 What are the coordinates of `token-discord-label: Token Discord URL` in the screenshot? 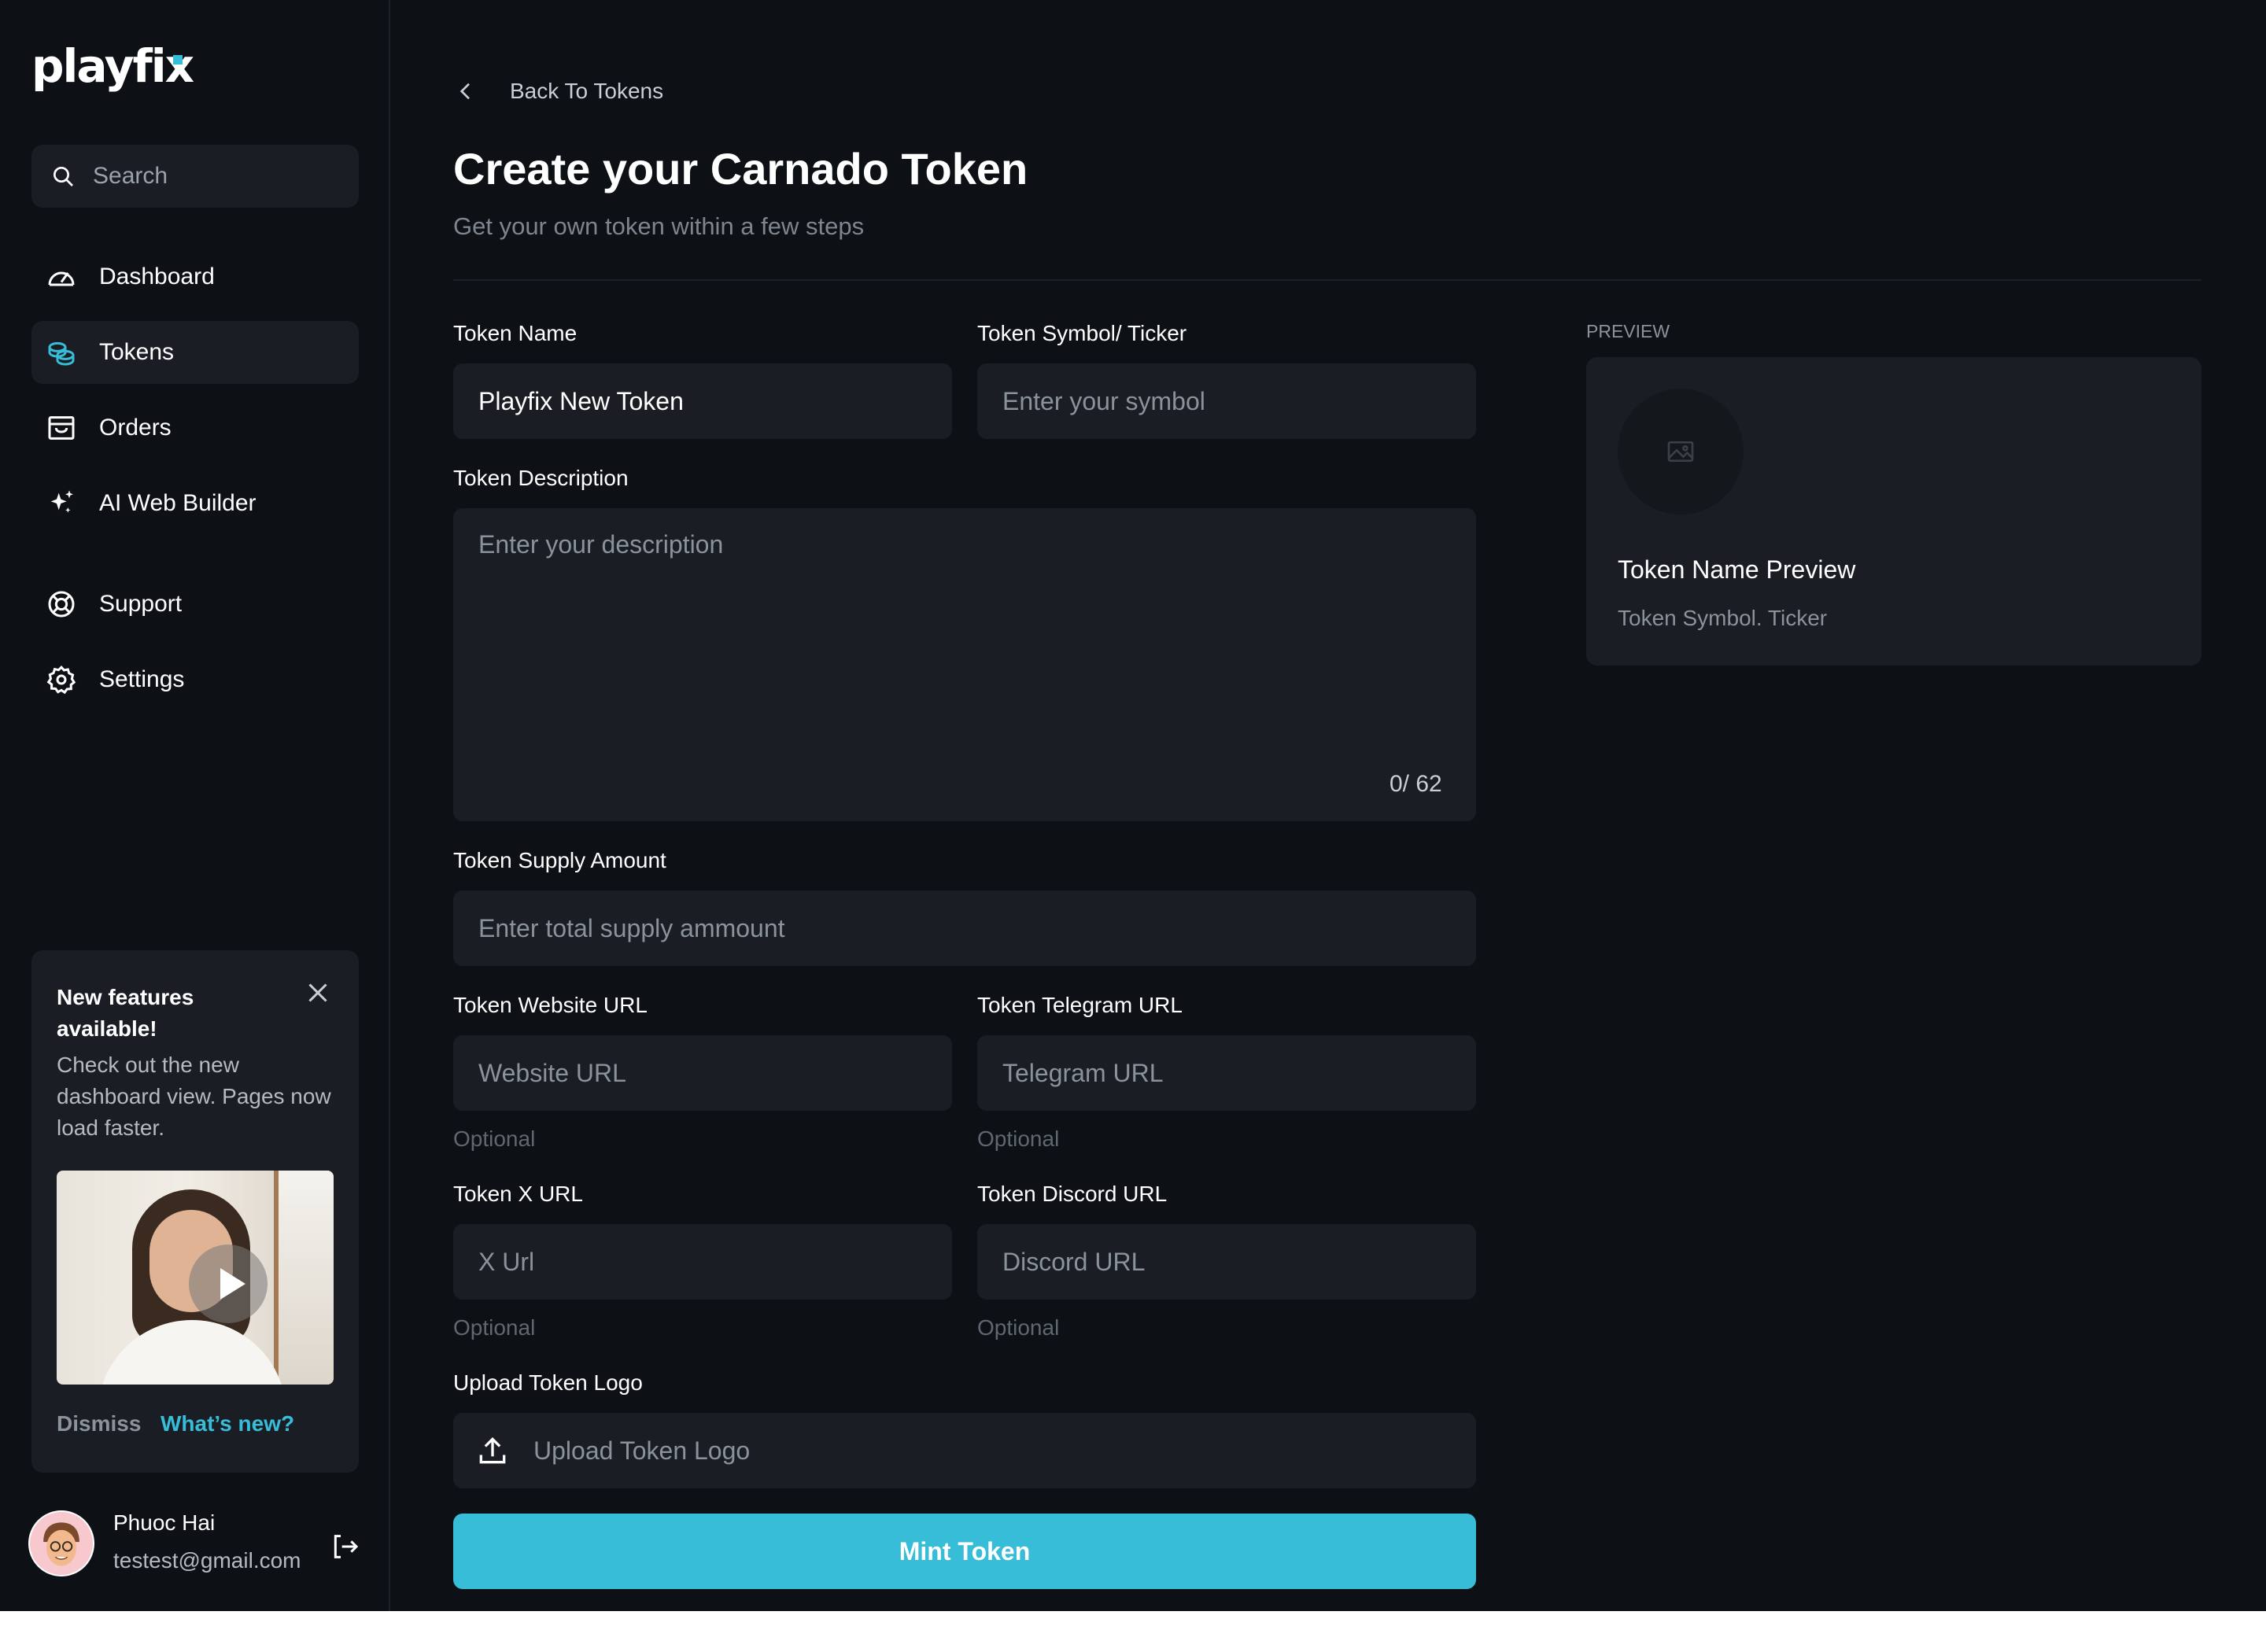 It's located at (1072, 1194).